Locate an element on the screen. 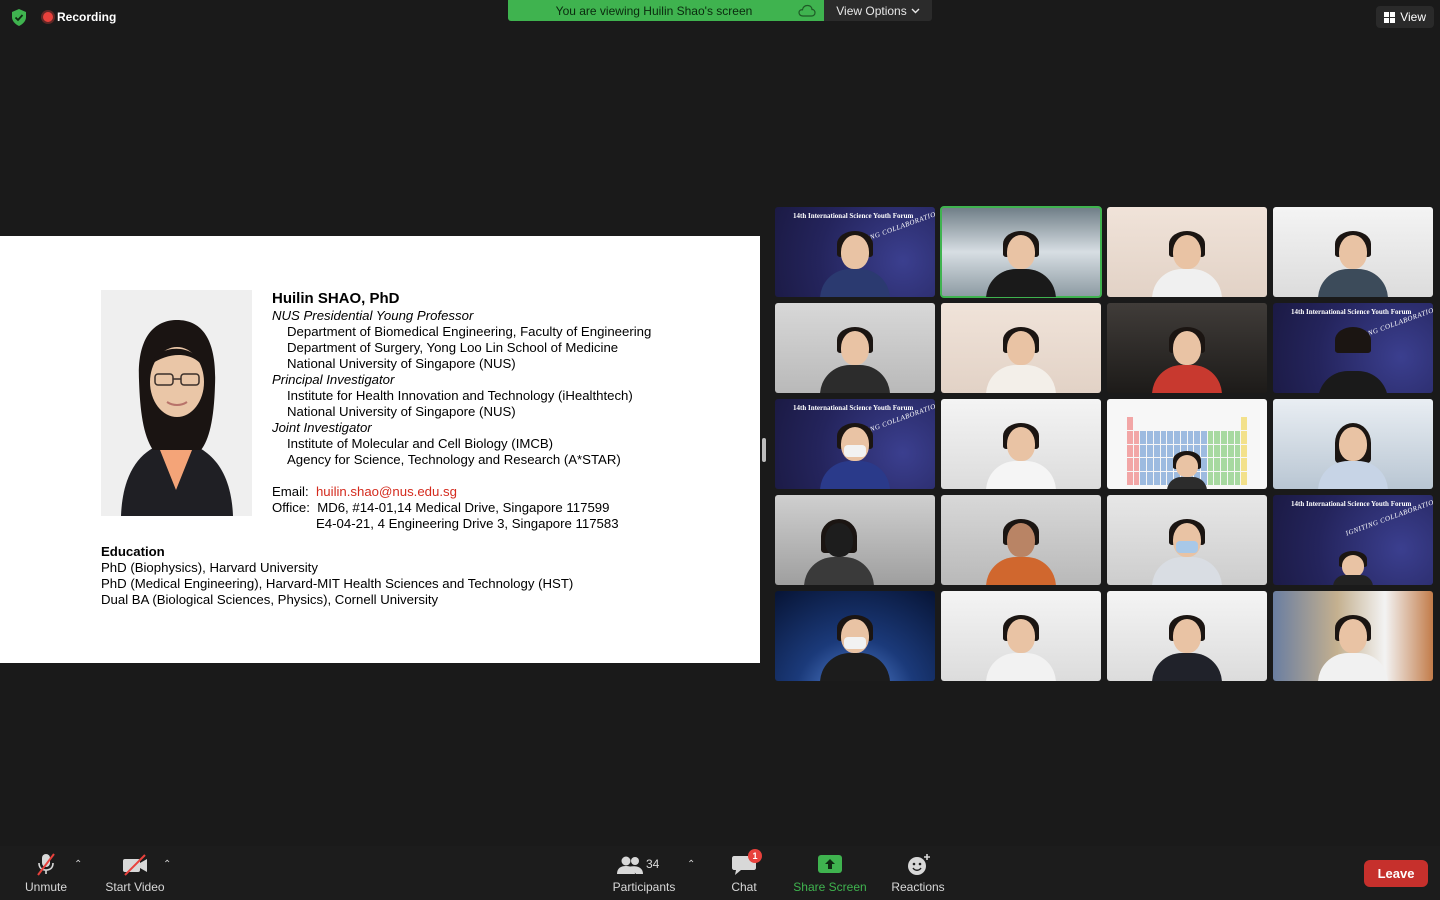  role-title-1: NUS Presidential Young Professor is located at coordinates (373, 315).